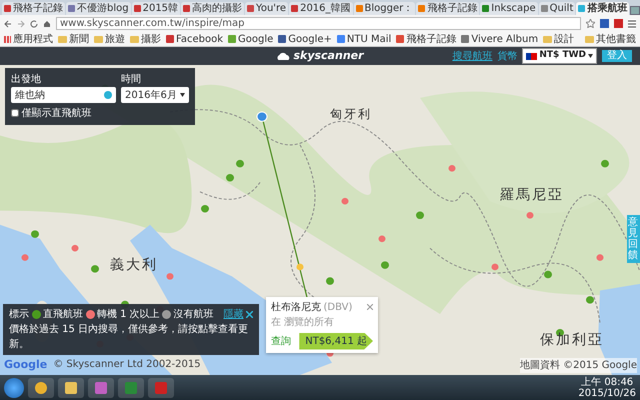 This screenshot has height=400, width=640. I want to click on bookmark-item: Facebook, so click(194, 39).